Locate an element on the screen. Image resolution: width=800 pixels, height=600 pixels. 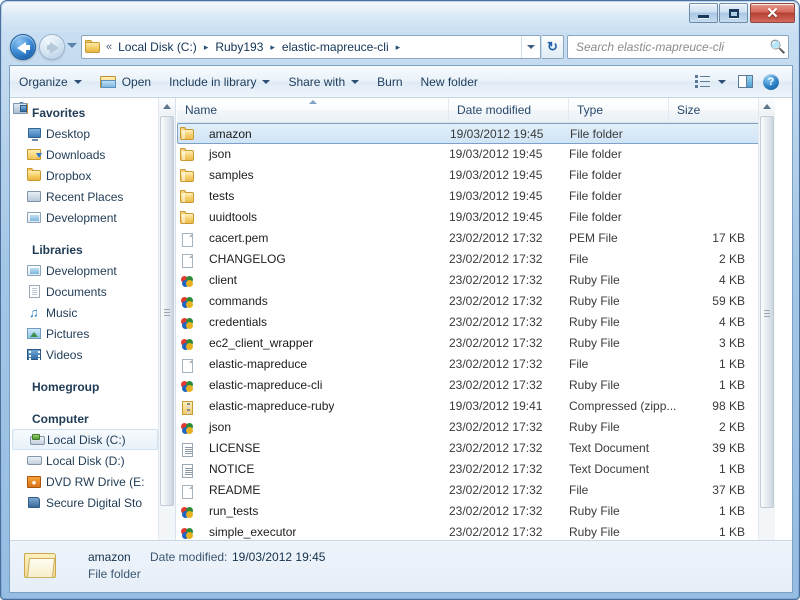
size-cell: 3 KB is located at coordinates (731, 343).